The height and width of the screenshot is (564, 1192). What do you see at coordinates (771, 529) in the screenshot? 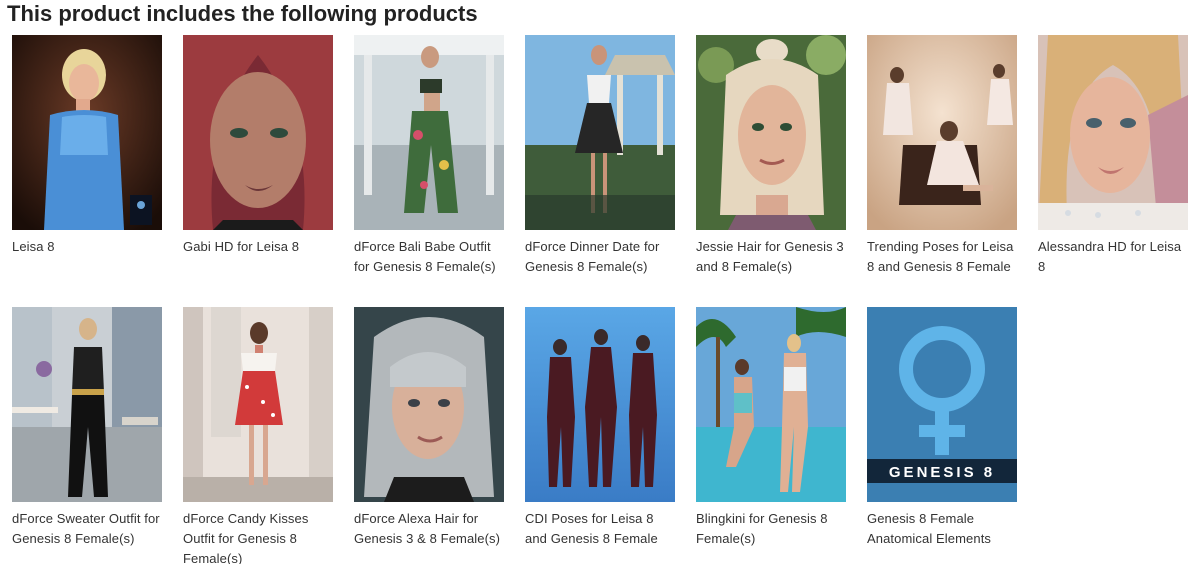
I see `product-name: Blingkini for Genesis 8 Female(s)` at bounding box center [771, 529].